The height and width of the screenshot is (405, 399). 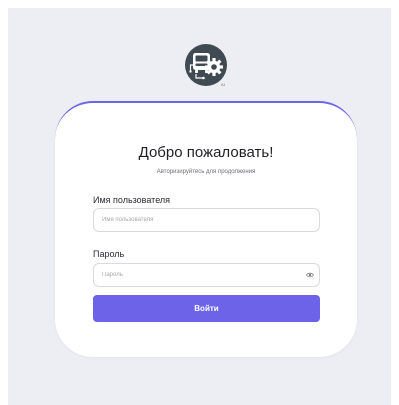 What do you see at coordinates (206, 152) in the screenshot?
I see `page-title: Добро пожаловать!` at bounding box center [206, 152].